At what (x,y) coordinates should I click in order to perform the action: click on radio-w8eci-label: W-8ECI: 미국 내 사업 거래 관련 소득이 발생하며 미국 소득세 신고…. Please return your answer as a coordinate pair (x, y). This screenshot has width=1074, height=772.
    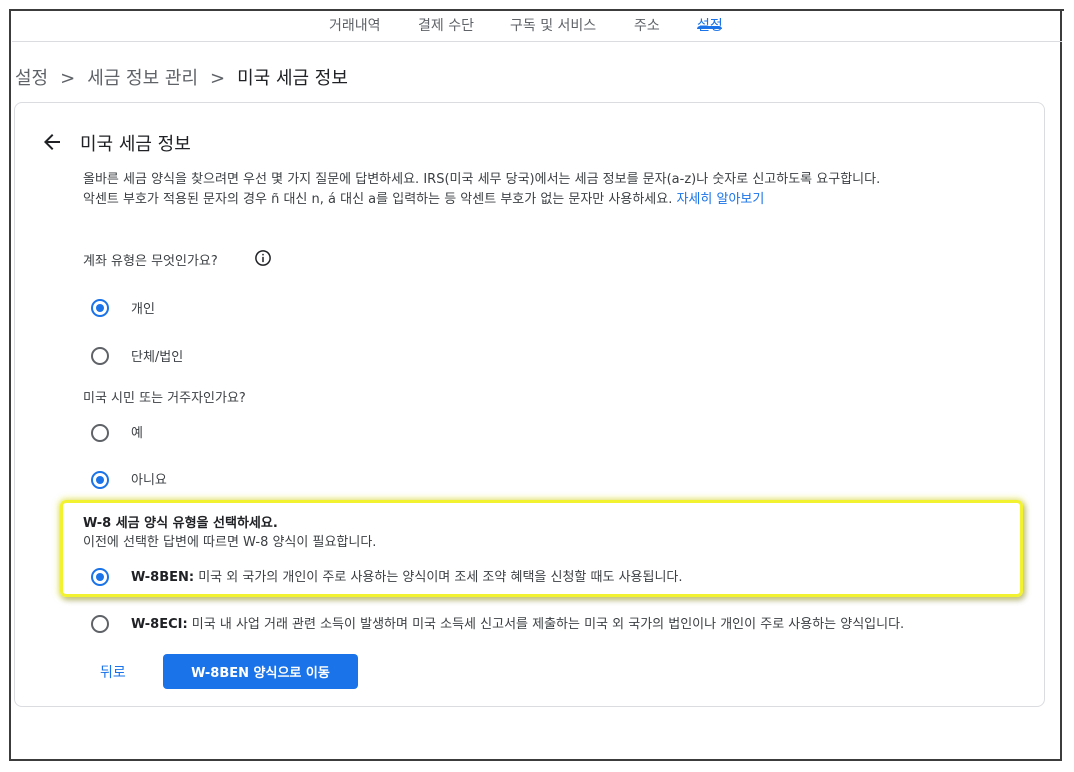
    Looking at the image, I should click on (517, 622).